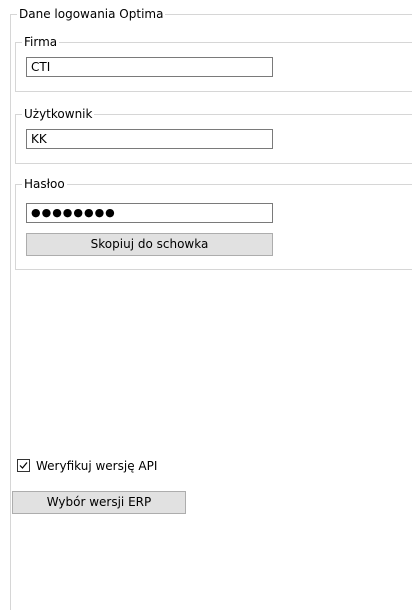  What do you see at coordinates (91, 14) in the screenshot?
I see `login-group-title: Dane logowania Optima` at bounding box center [91, 14].